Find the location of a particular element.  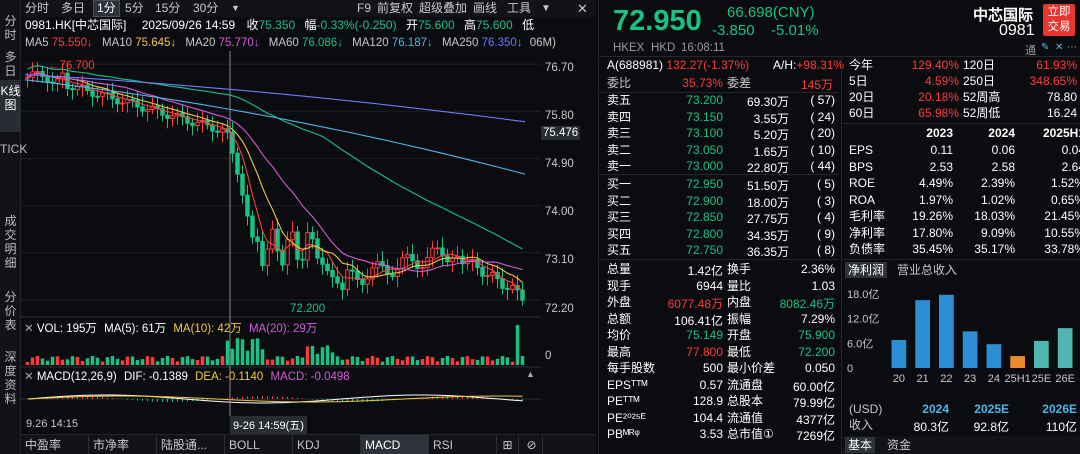

link-icon: ✎ is located at coordinates (1045, 47).